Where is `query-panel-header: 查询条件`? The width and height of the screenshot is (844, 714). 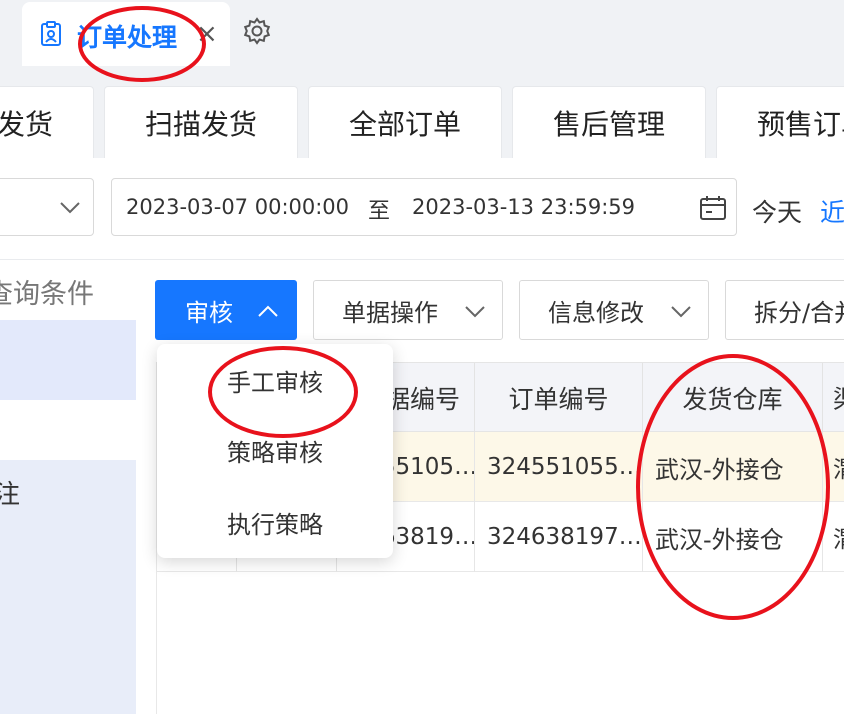 query-panel-header: 查询条件 is located at coordinates (68, 290).